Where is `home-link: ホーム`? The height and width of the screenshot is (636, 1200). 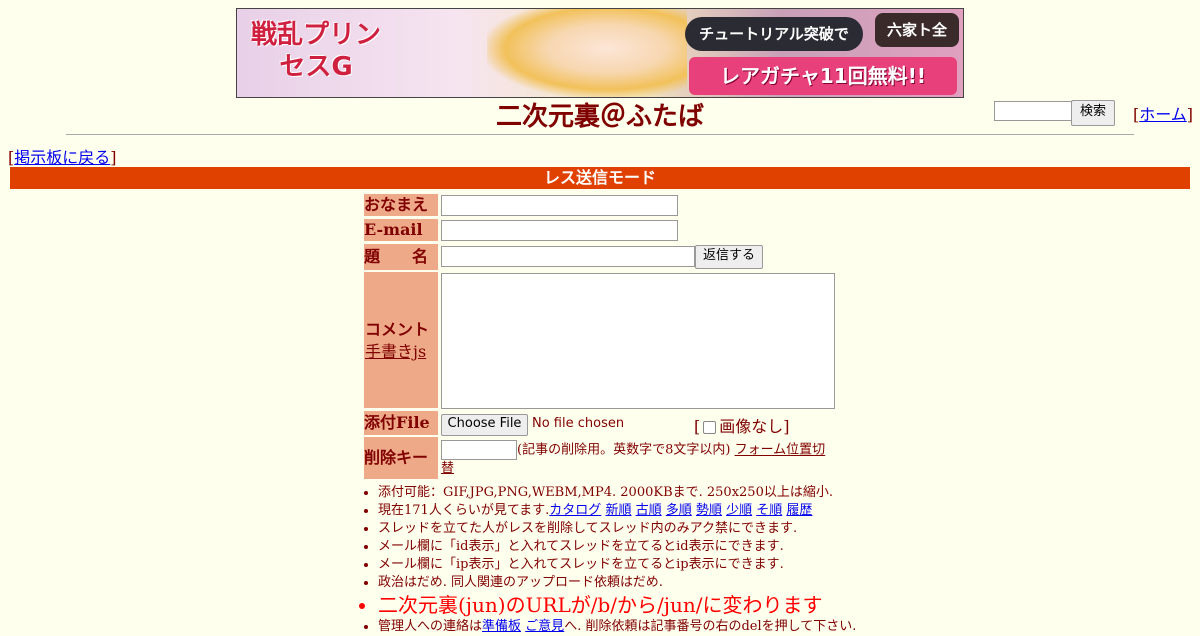
home-link: ホーム is located at coordinates (1163, 114).